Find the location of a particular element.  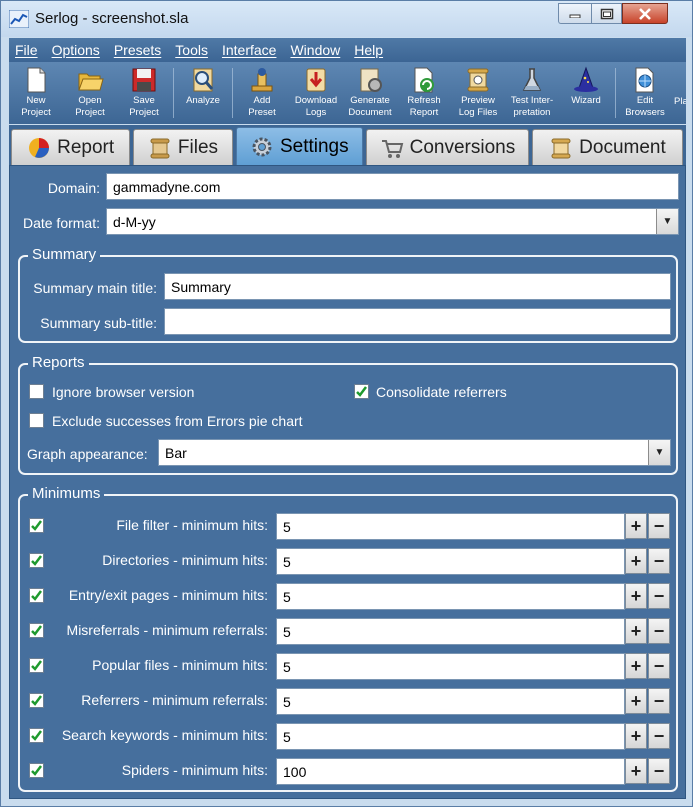

referrers-label: Referrers - minimum referrals: is located at coordinates (174, 700).